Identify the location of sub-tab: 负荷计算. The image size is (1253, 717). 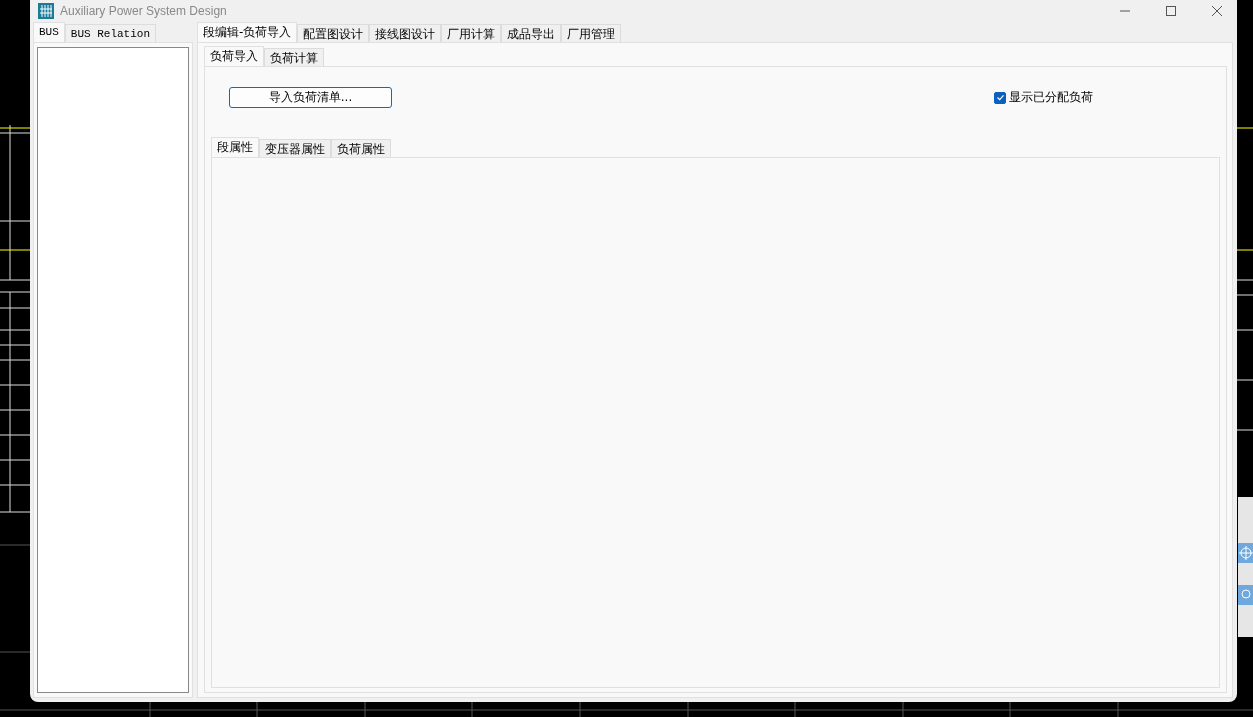
(294, 57).